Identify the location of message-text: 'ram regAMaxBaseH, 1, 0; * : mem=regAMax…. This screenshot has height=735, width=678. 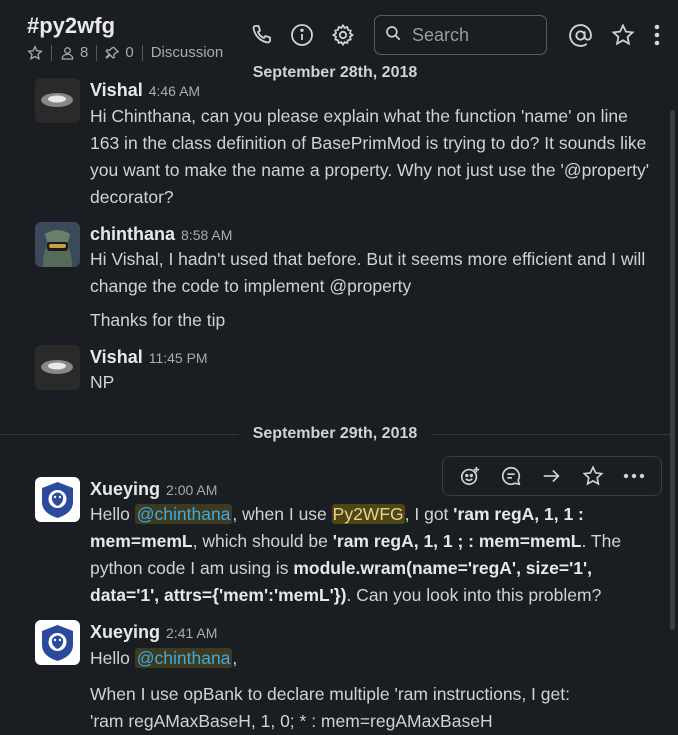
(291, 721).